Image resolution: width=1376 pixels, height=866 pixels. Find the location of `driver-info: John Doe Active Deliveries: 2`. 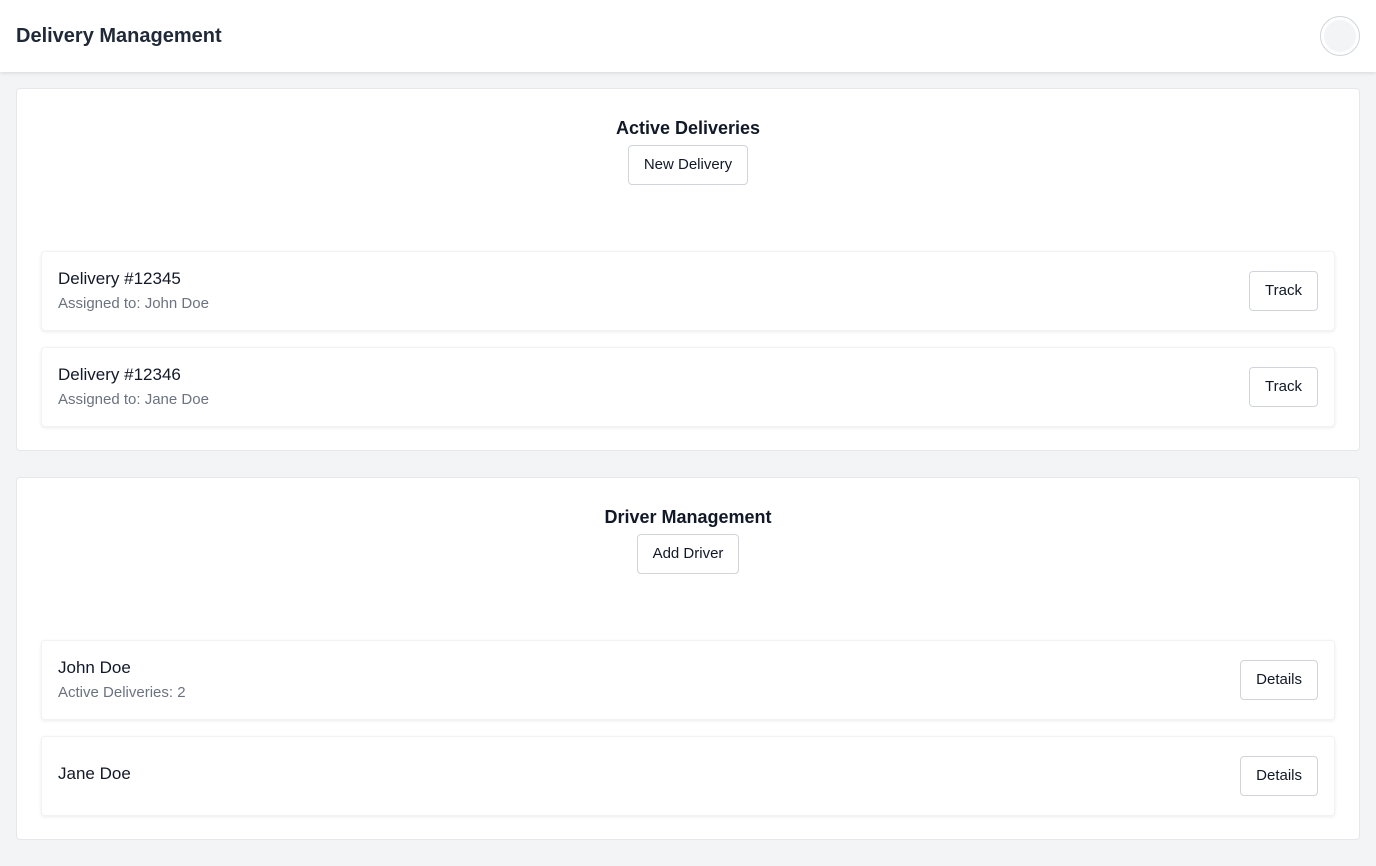

driver-info: John Doe Active Deliveries: 2 is located at coordinates (122, 680).